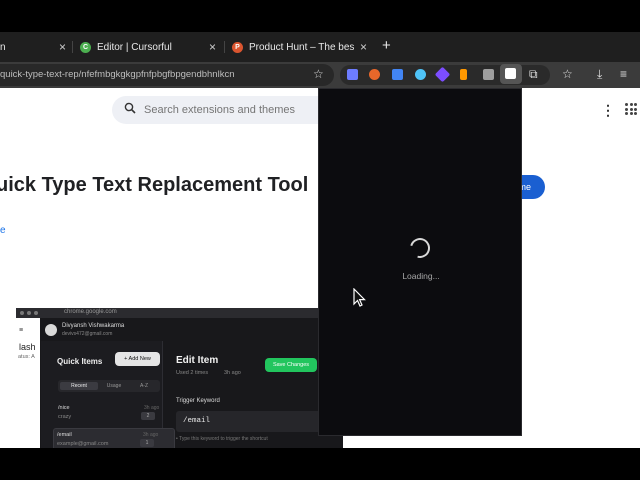 Image resolution: width=640 pixels, height=480 pixels. I want to click on translate-ext-icon, so click(397, 74).